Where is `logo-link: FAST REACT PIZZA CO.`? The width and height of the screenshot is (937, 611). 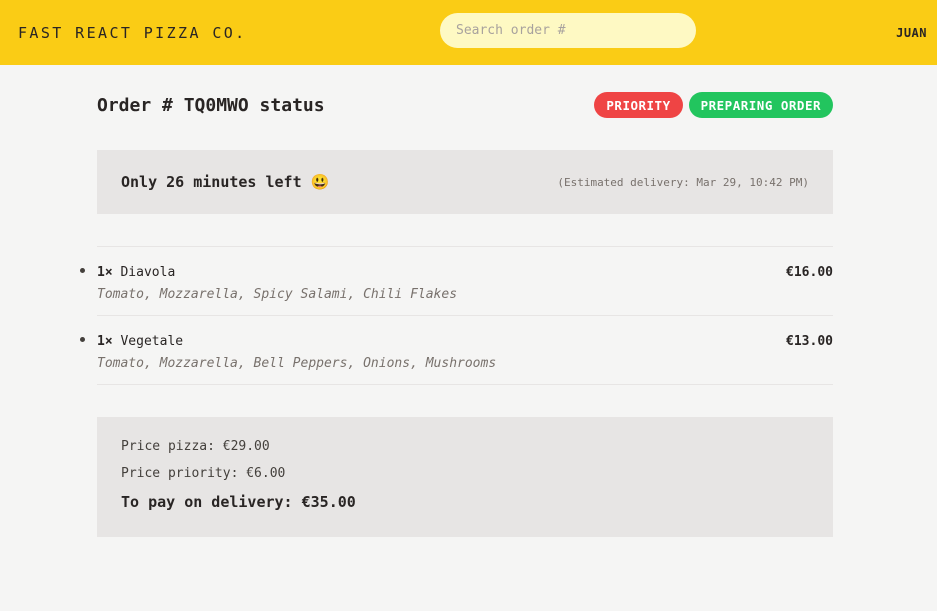
logo-link: FAST REACT PIZZA CO. is located at coordinates (132, 33).